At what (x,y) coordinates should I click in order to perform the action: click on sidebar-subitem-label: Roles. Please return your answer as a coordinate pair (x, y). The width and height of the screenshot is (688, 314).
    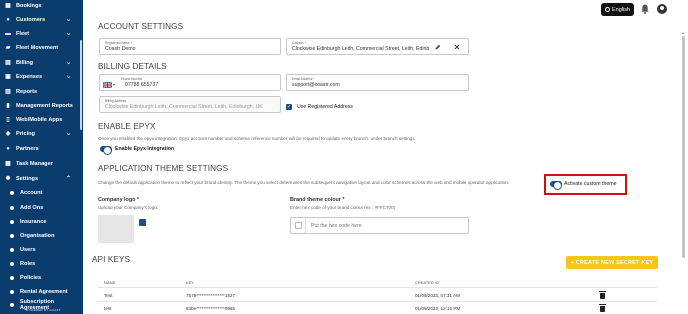
    Looking at the image, I should click on (28, 264).